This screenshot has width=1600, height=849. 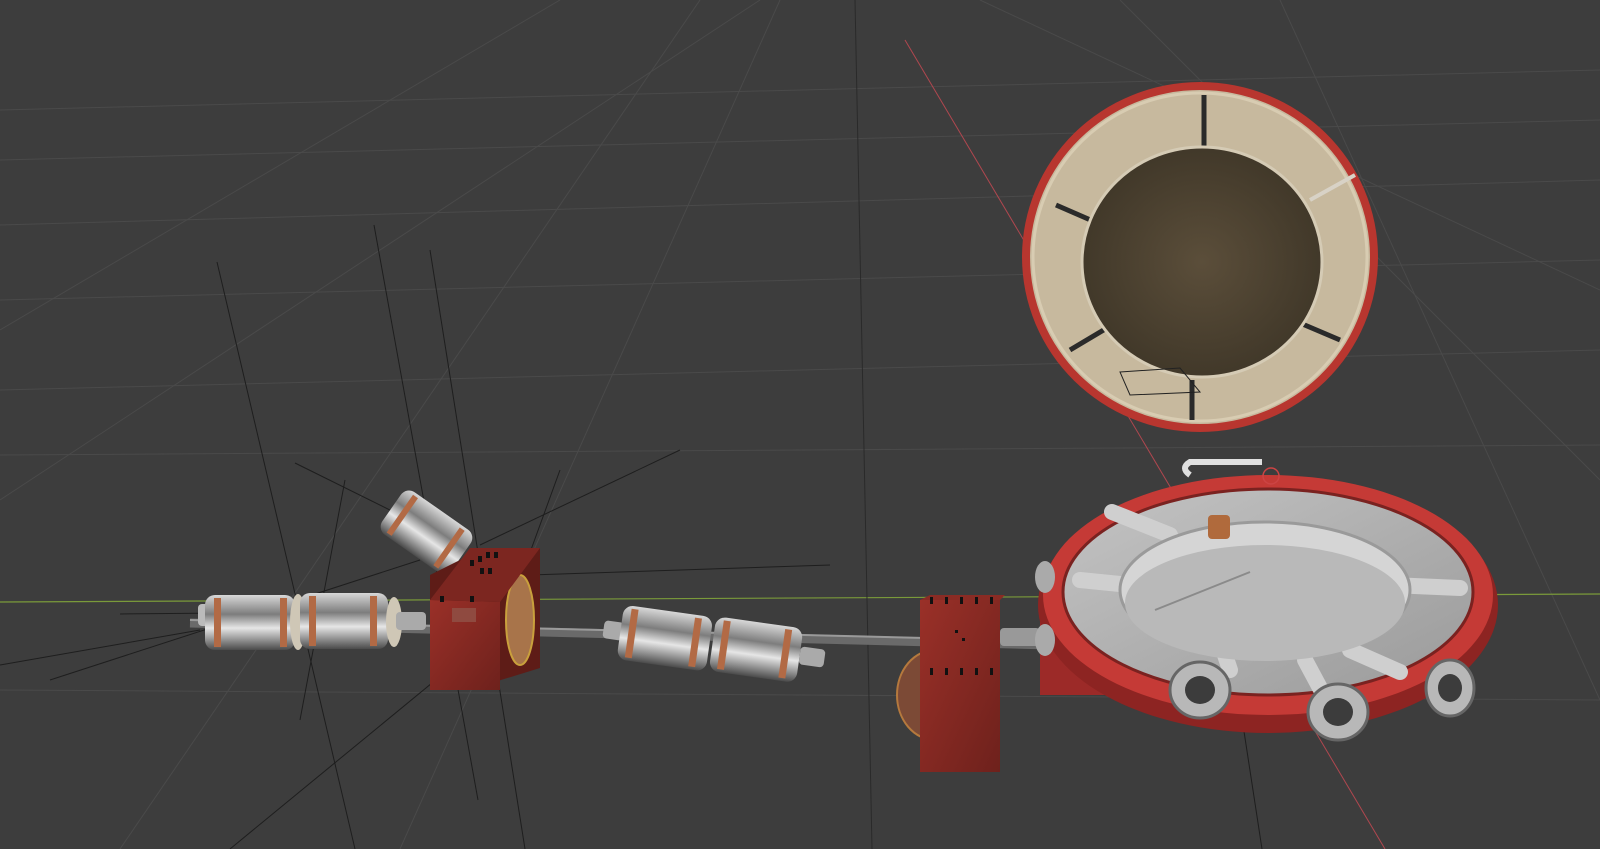 What do you see at coordinates (1266, 600) in the screenshot?
I see `target-chamber` at bounding box center [1266, 600].